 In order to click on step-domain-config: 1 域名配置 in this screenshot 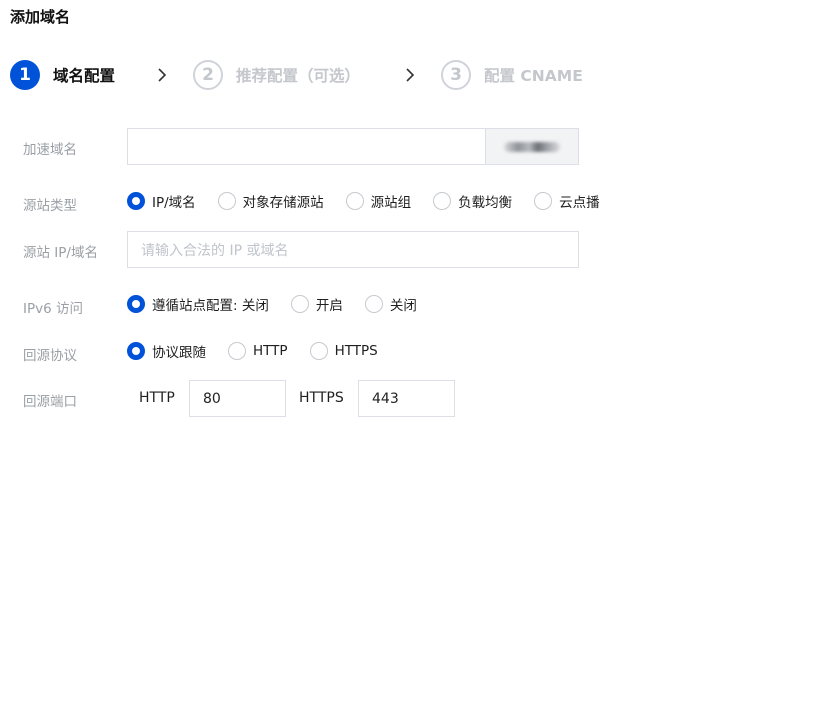, I will do `click(62, 75)`.